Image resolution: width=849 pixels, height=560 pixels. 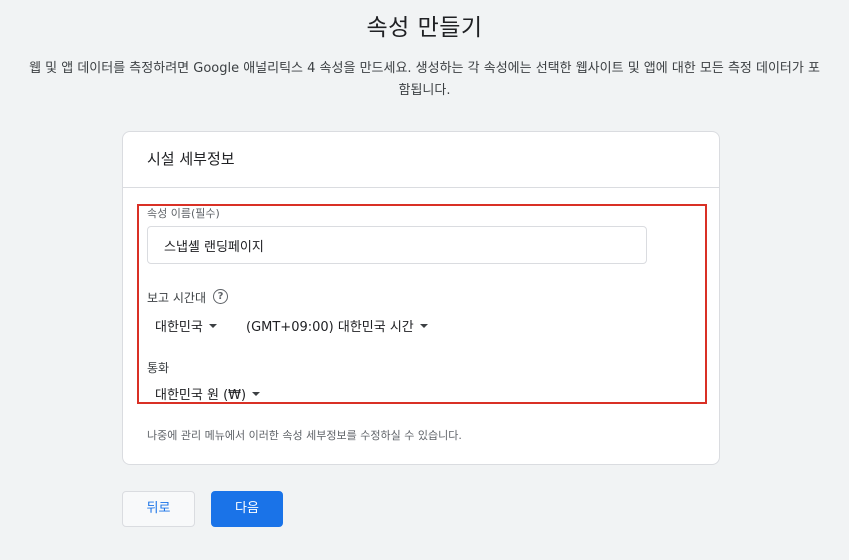 I want to click on currency-value: 대한민국 원 (₩), so click(x=201, y=395).